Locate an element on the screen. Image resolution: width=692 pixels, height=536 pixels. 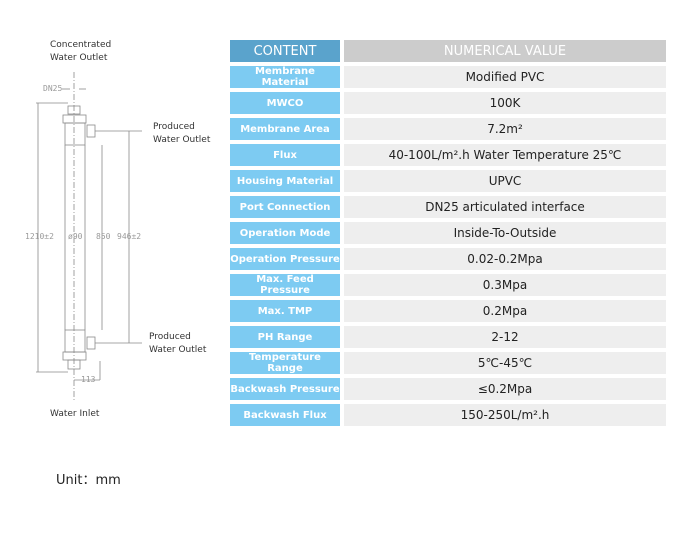
table-row: Backwash Pressure ≤0.2Mpa is located at coordinates (448, 389).